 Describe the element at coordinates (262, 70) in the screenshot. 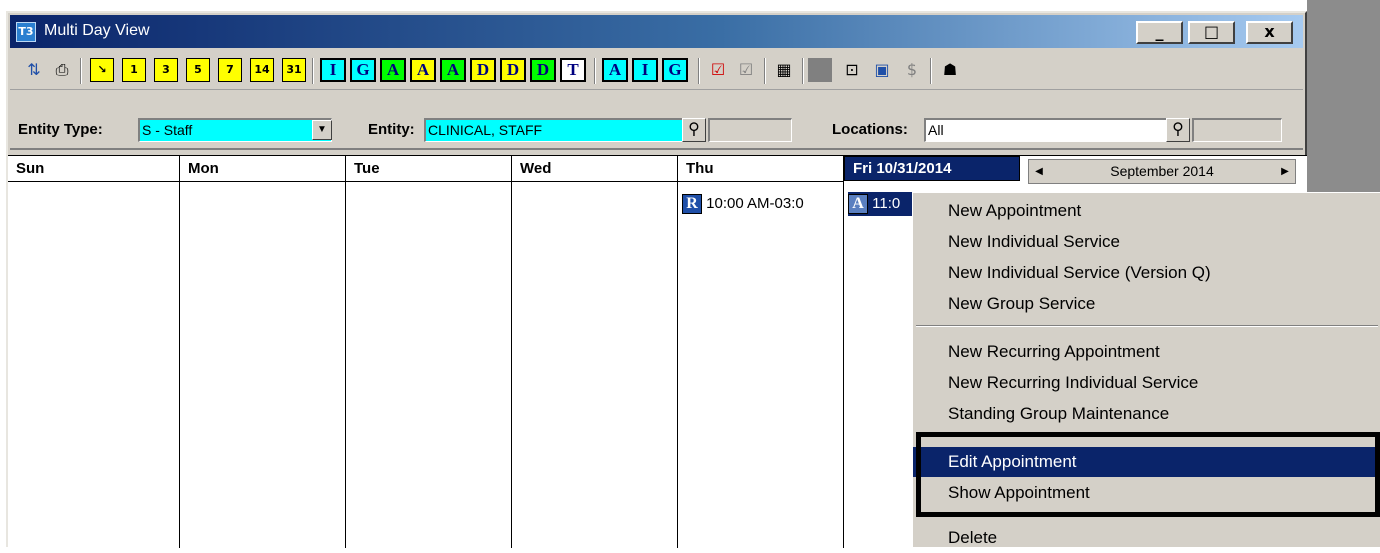

I see `day-14-button: 14` at that location.